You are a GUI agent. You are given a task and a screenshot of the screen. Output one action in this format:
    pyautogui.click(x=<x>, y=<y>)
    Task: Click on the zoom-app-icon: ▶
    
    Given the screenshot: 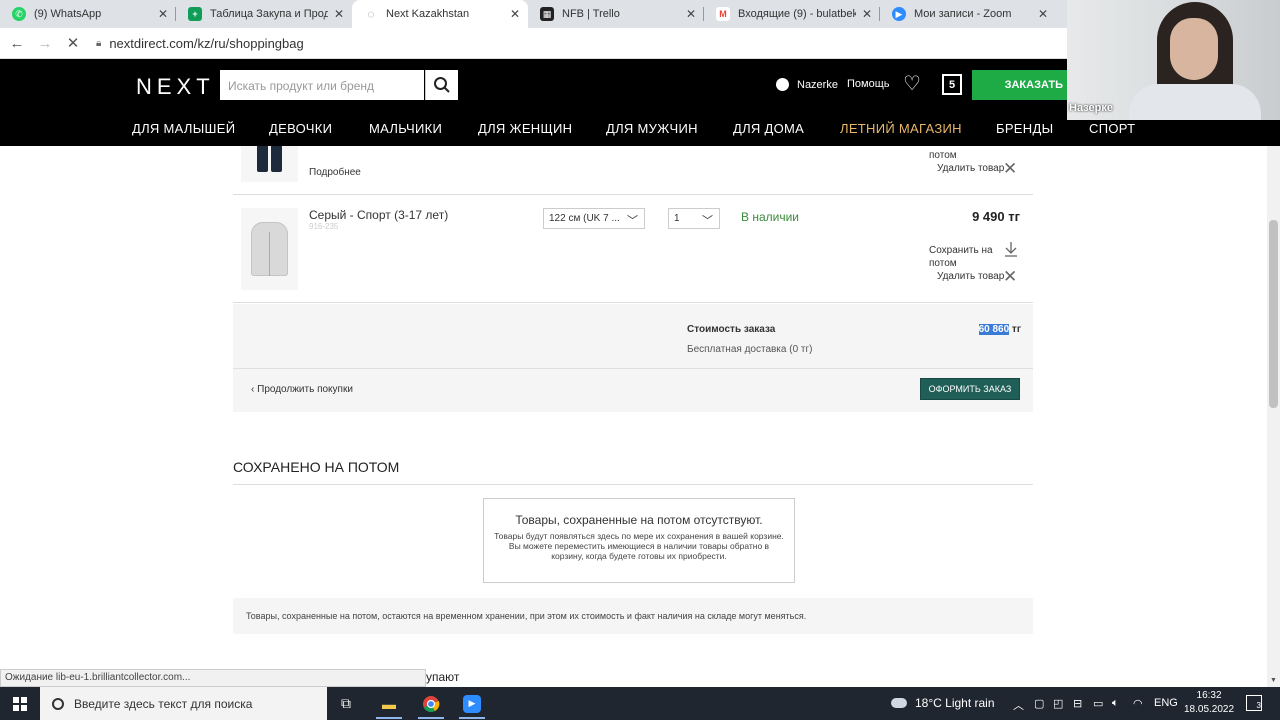 What is the action you would take?
    pyautogui.click(x=472, y=705)
    